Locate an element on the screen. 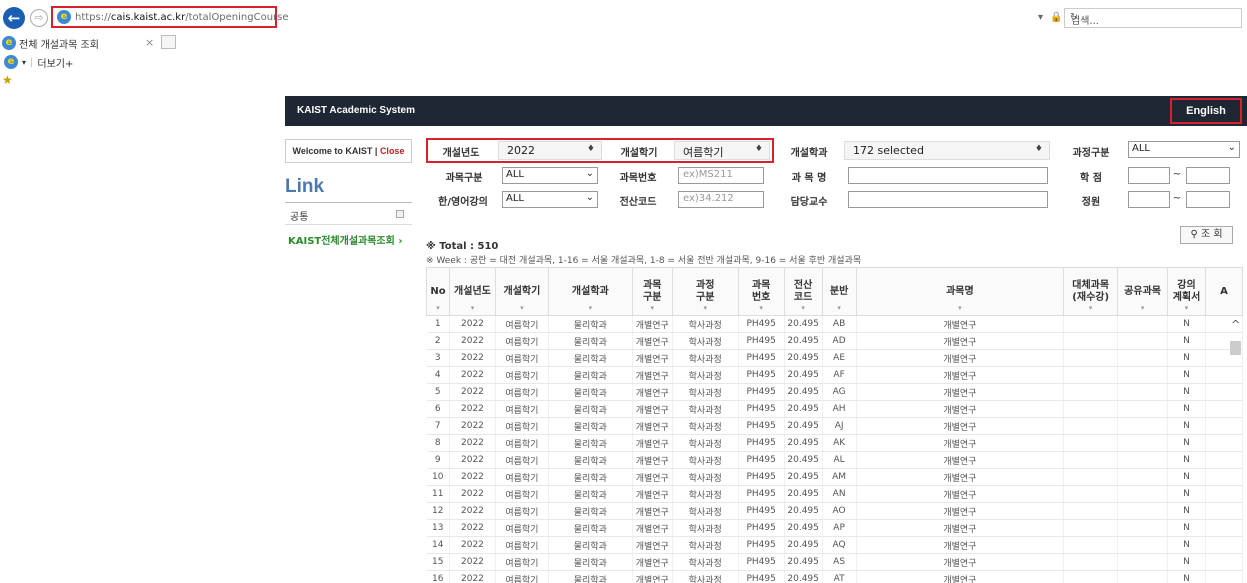 This screenshot has width=1247, height=583. table-row: 1 2022 여름학기 물리학과 개별연구 학사과정 PH495 20.495 AB 개별연구 N is located at coordinates (834, 324).